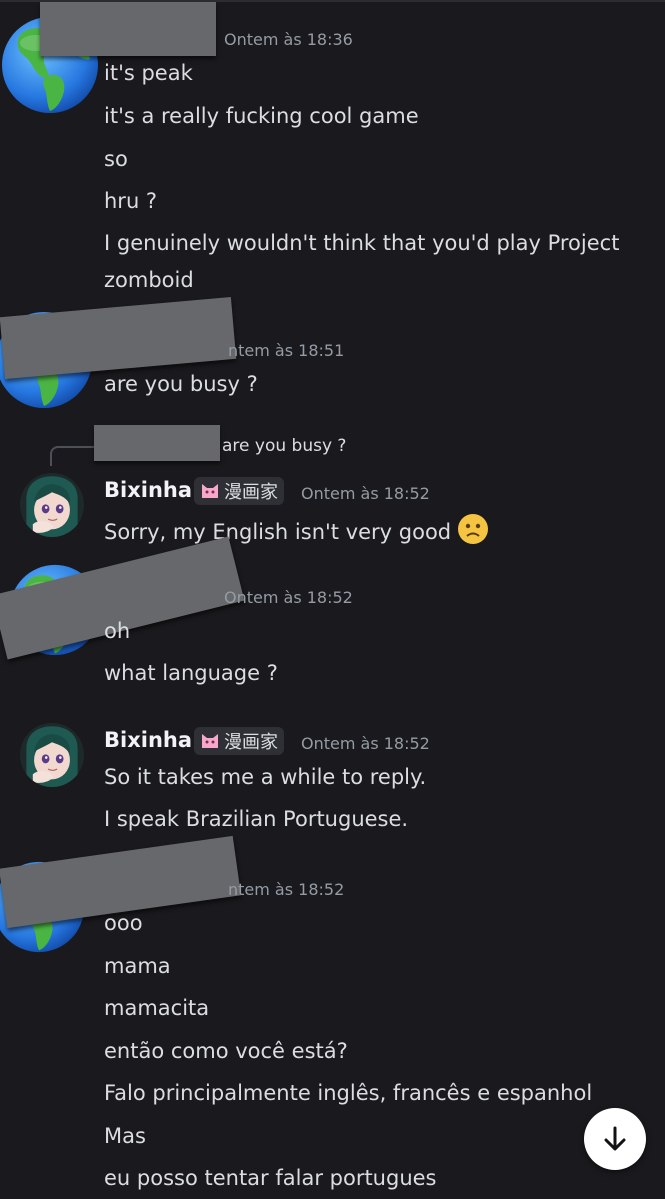 Image resolution: width=665 pixels, height=1199 pixels. What do you see at coordinates (131, 201) in the screenshot?
I see `message: hru ?` at bounding box center [131, 201].